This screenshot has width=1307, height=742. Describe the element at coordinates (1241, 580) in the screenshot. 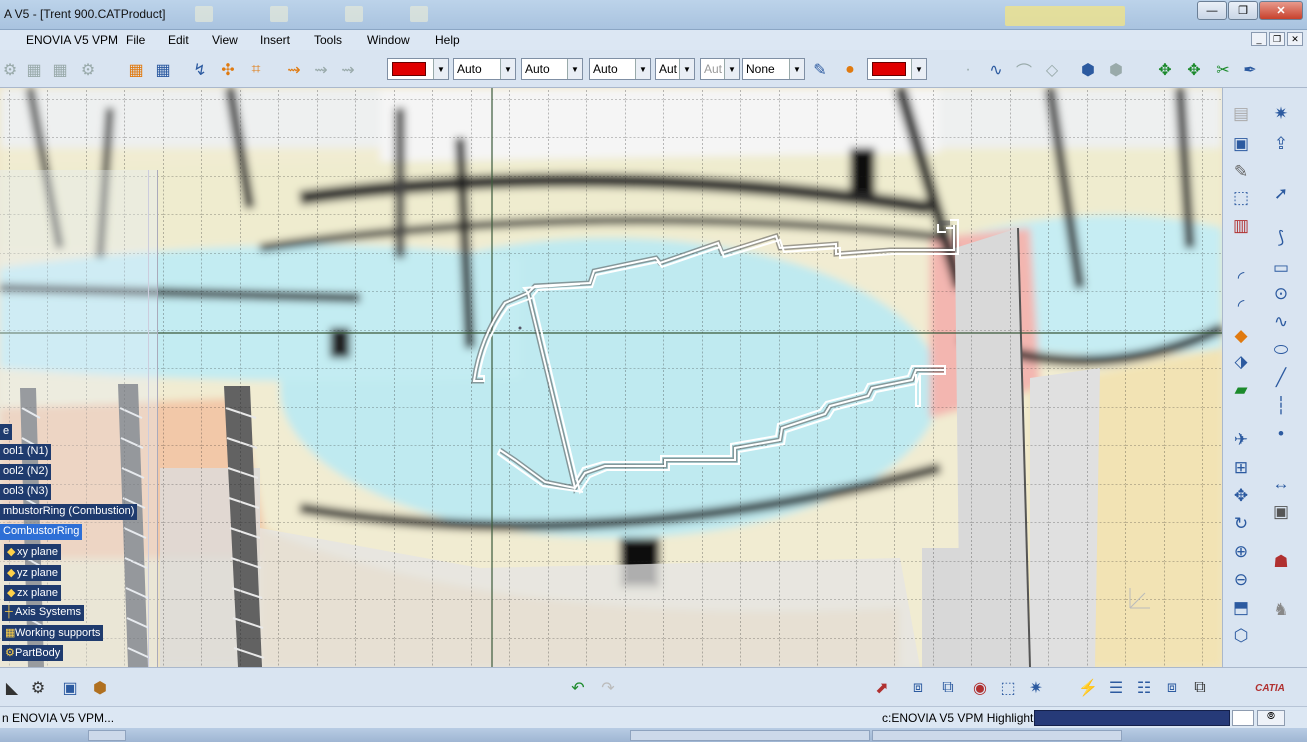

I see `zoom-out-icon: ⊖` at that location.